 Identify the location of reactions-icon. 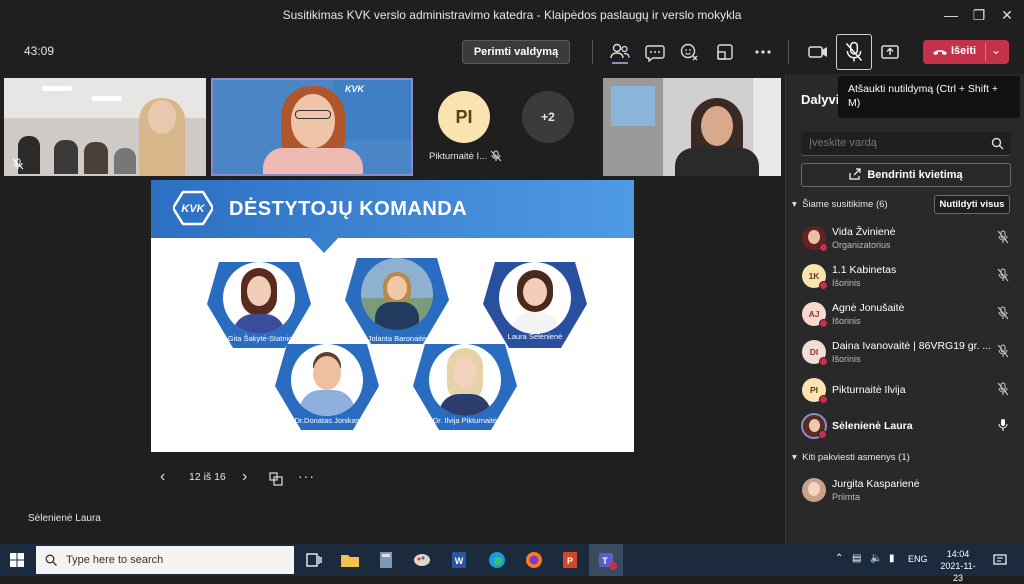
(690, 52).